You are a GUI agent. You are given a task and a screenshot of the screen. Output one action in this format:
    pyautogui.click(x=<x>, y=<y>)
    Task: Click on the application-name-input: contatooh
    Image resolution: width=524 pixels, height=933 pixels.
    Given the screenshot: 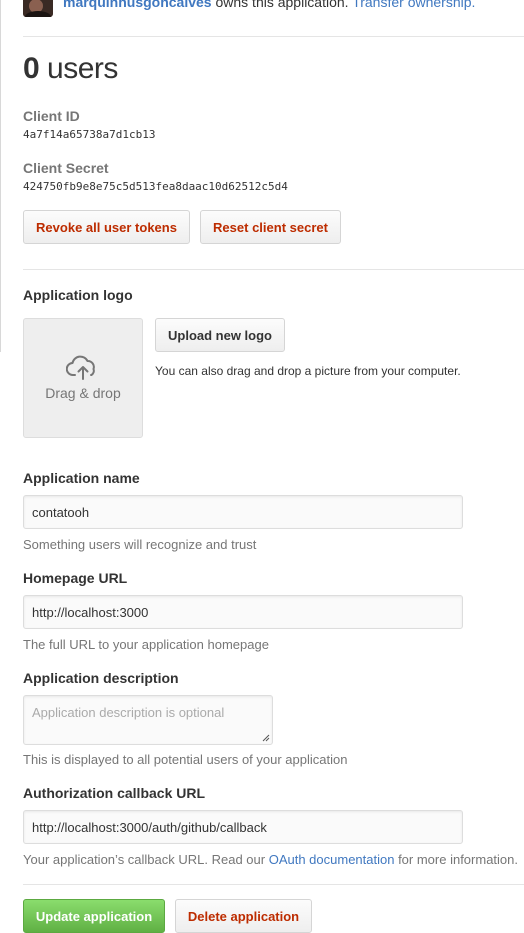 What is the action you would take?
    pyautogui.click(x=243, y=512)
    